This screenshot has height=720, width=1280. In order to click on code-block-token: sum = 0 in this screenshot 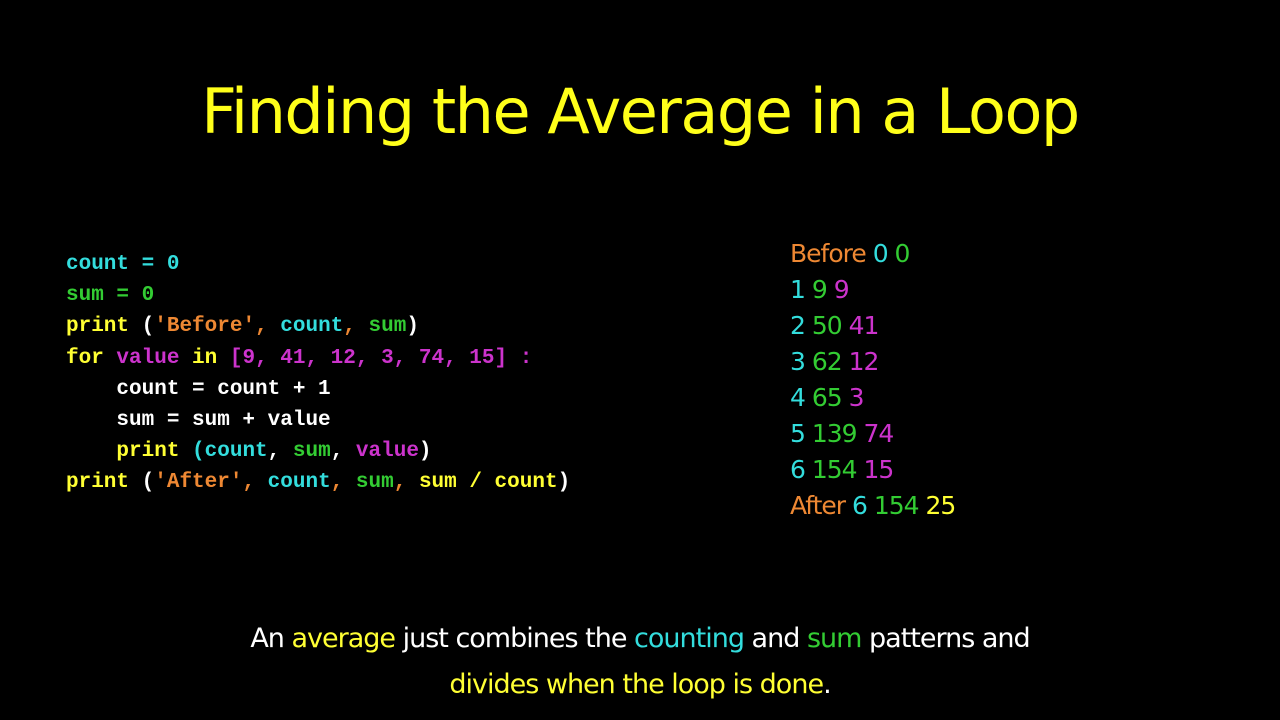, I will do `click(110, 296)`.